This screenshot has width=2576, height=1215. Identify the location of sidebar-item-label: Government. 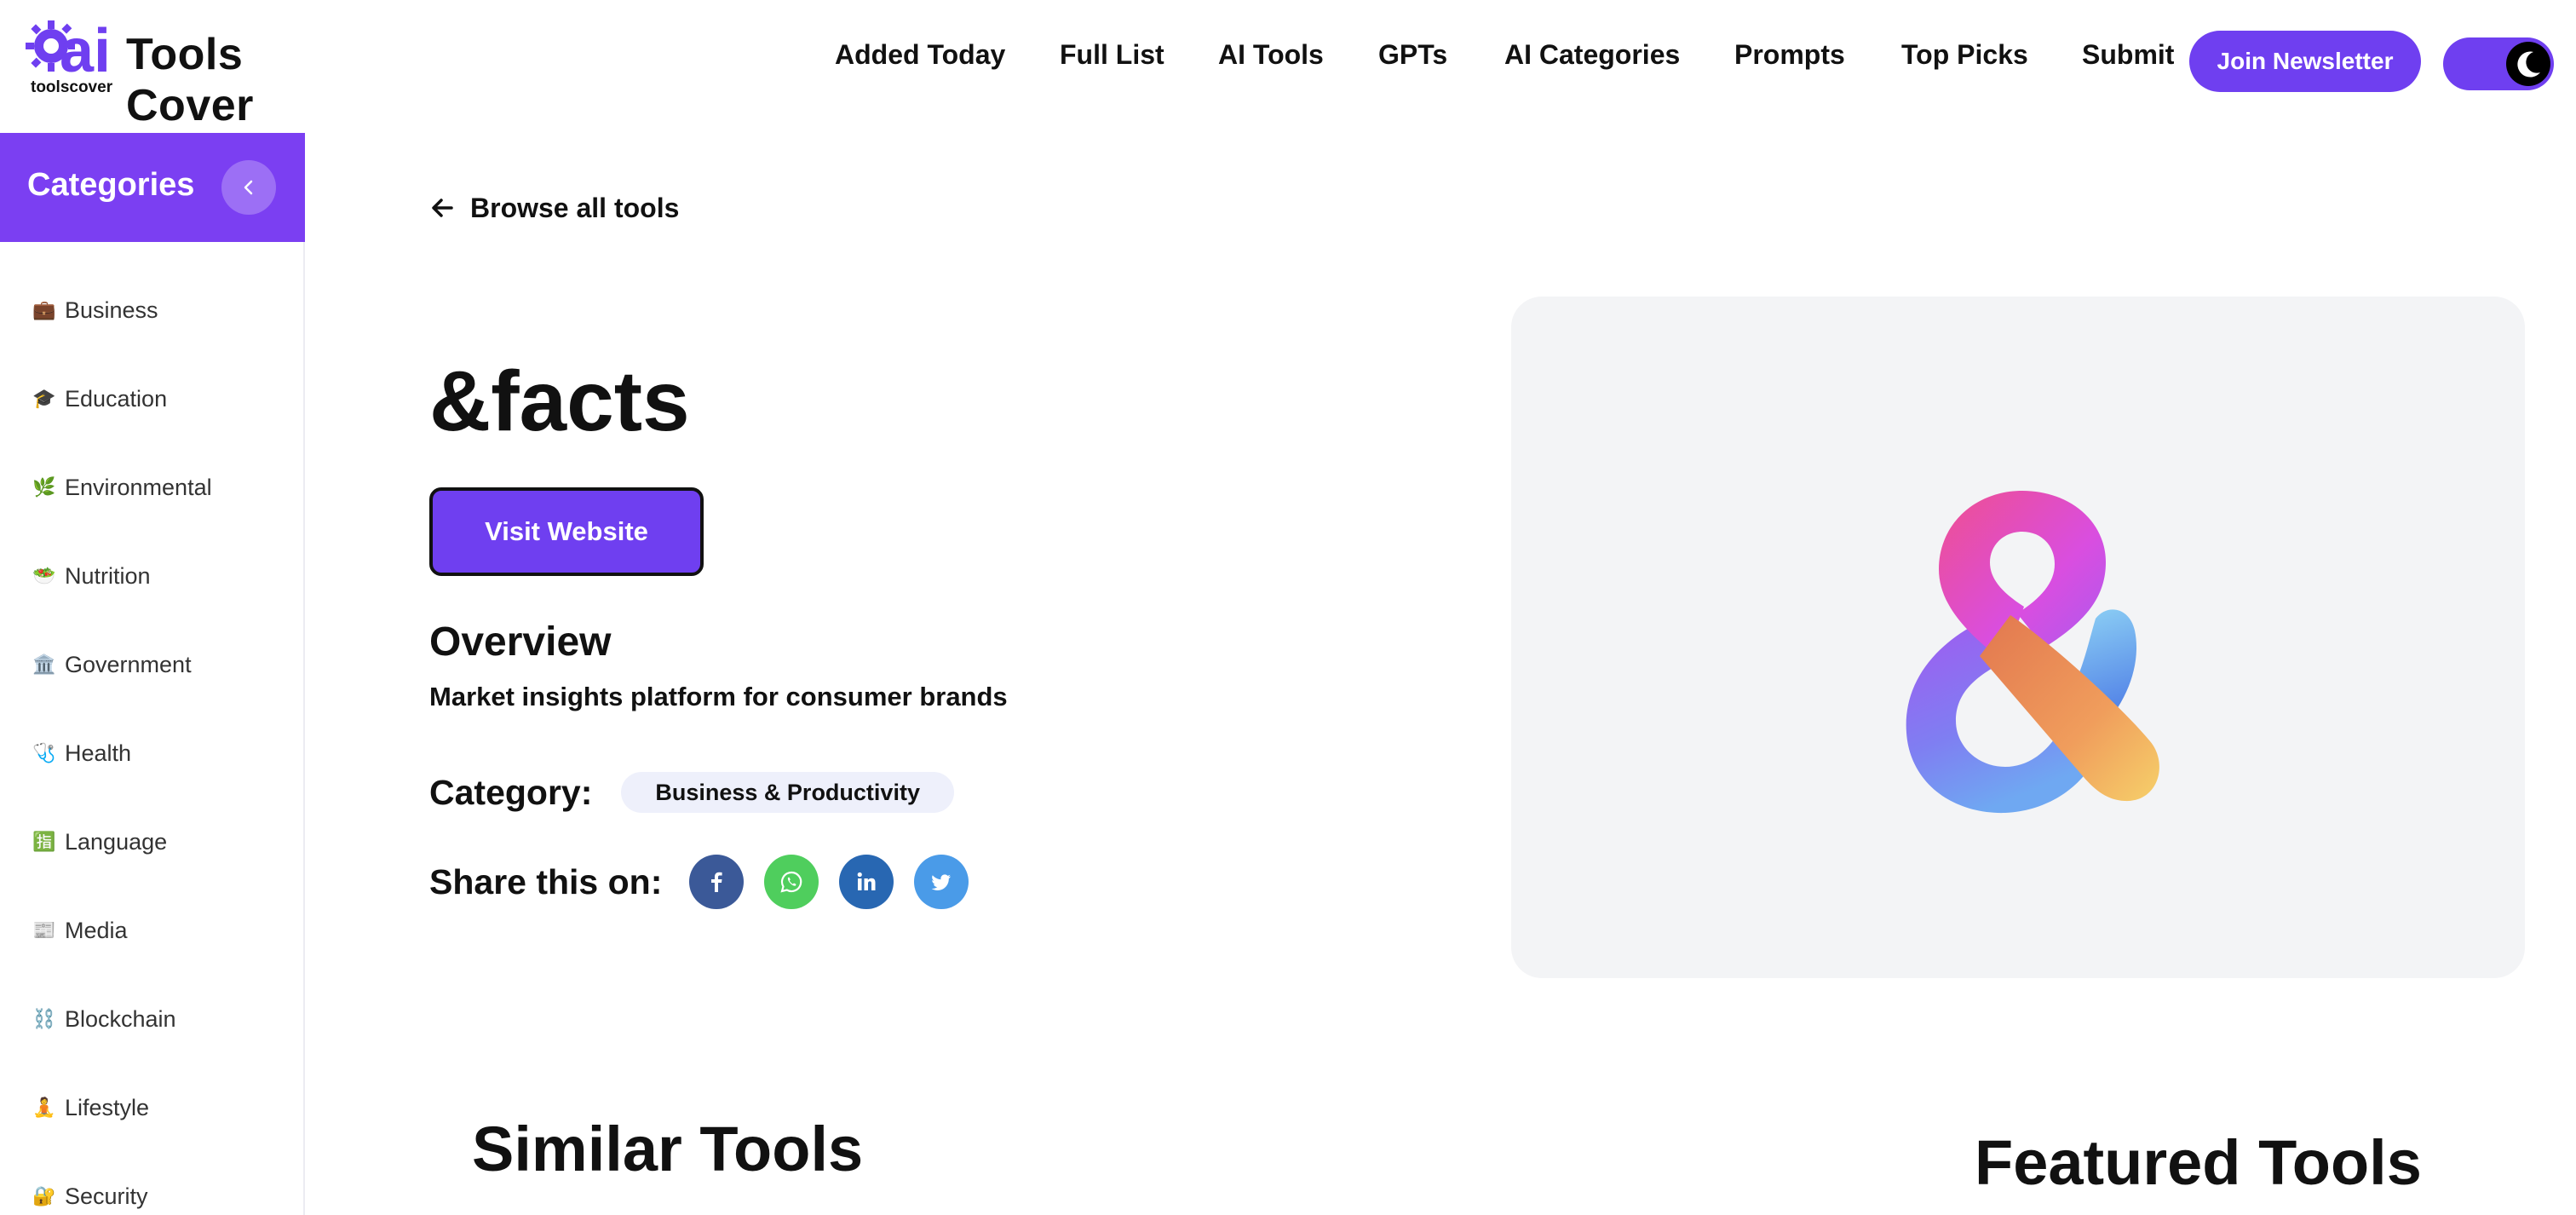
(128, 664).